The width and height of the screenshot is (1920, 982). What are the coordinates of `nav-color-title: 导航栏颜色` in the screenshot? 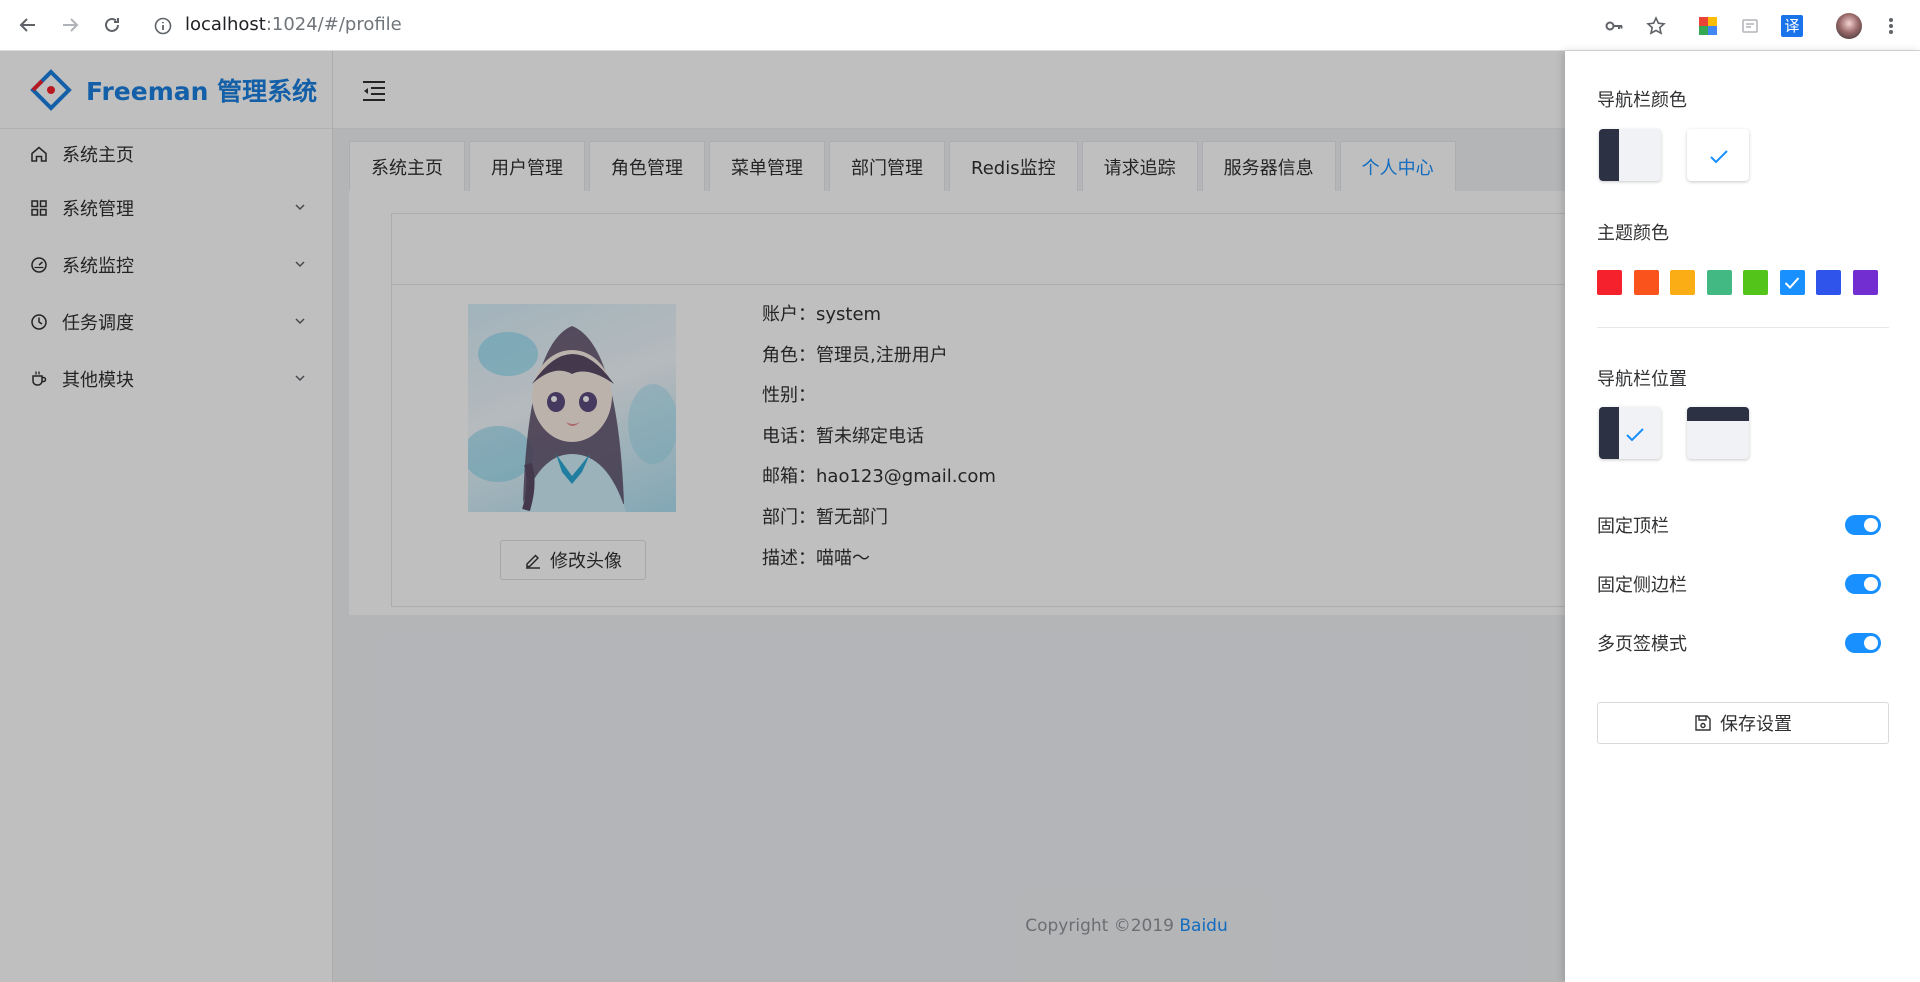 It's located at (1642, 100).